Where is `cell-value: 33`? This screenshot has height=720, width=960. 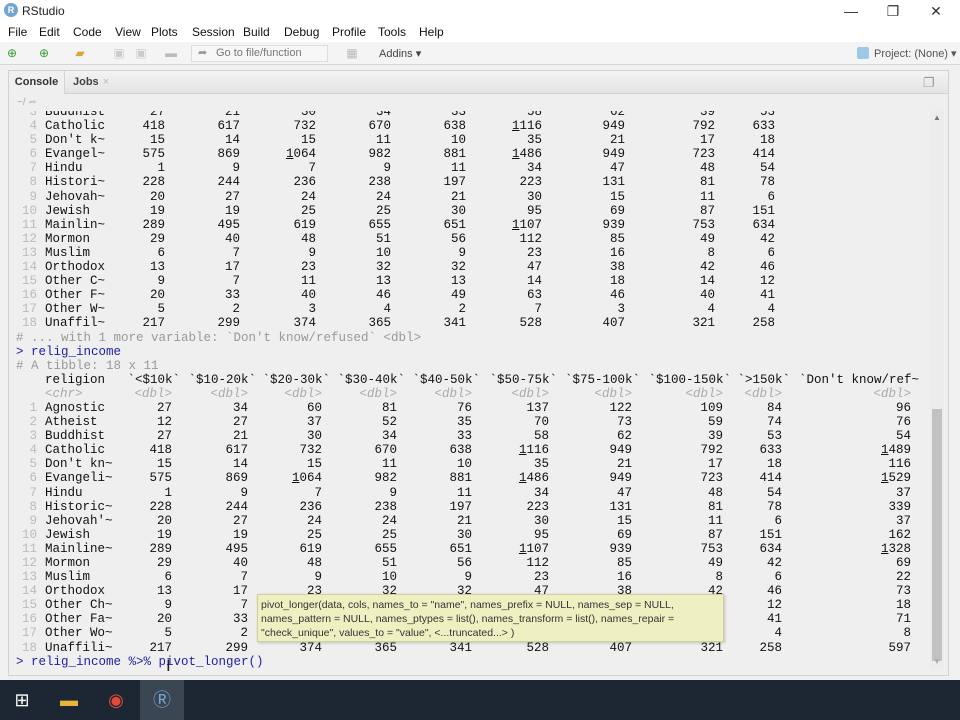
cell-value: 33 is located at coordinates (458, 115).